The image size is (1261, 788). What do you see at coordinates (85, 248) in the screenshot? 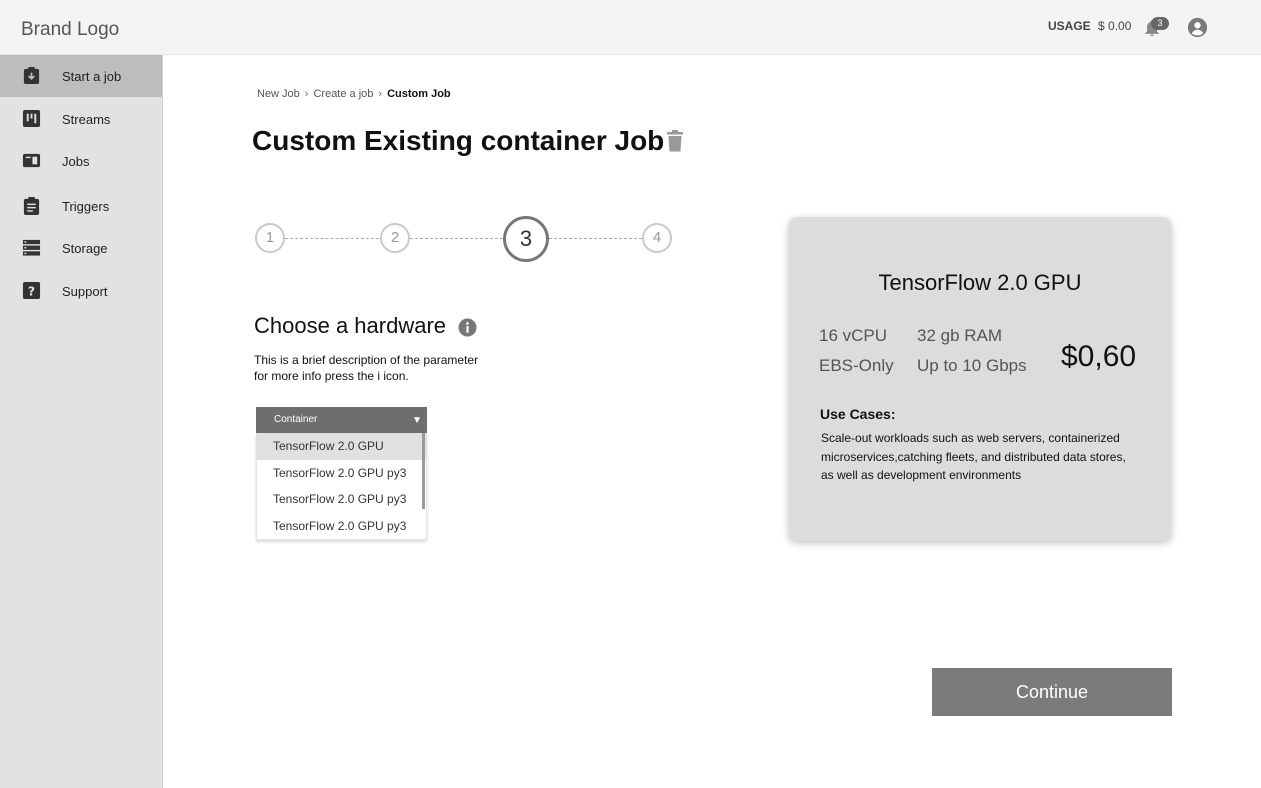
I see `sidebar-item-label: Storage` at bounding box center [85, 248].